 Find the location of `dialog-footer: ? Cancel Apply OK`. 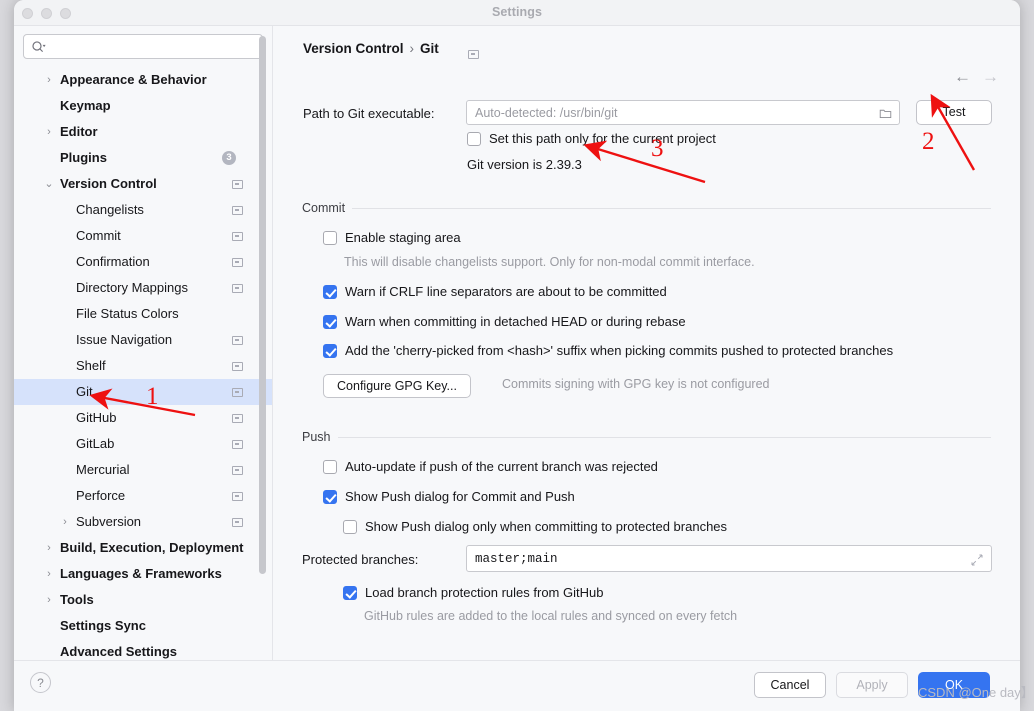

dialog-footer: ? Cancel Apply OK is located at coordinates (517, 685).